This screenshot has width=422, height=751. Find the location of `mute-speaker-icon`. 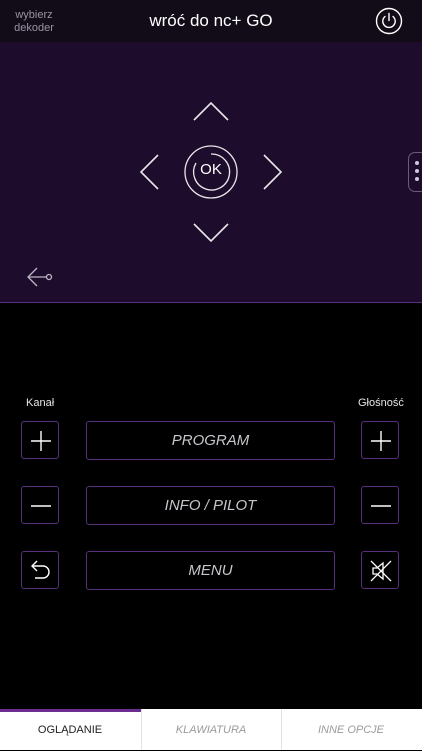

mute-speaker-icon is located at coordinates (381, 571).